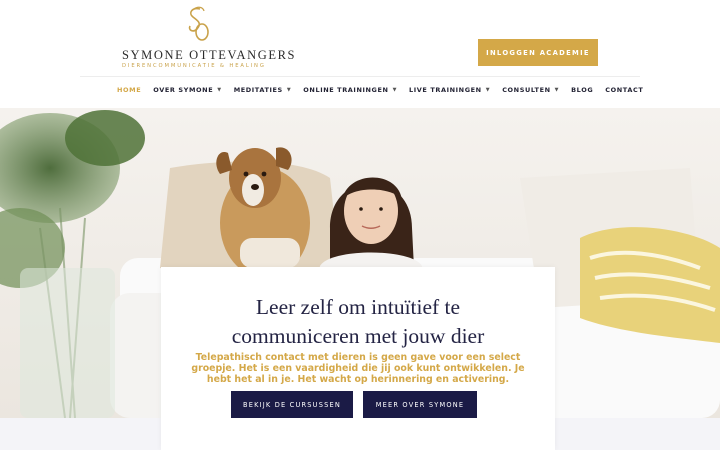  What do you see at coordinates (292, 404) in the screenshot?
I see `view-courses-button: BEKIJK DE CURSUSSEN` at bounding box center [292, 404].